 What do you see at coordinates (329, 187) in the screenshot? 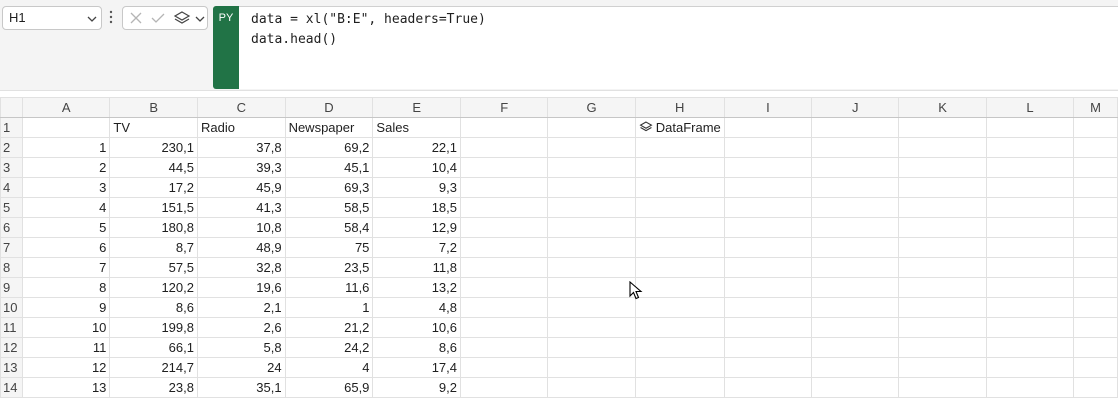
I see `cell-D4: 69,3` at bounding box center [329, 187].